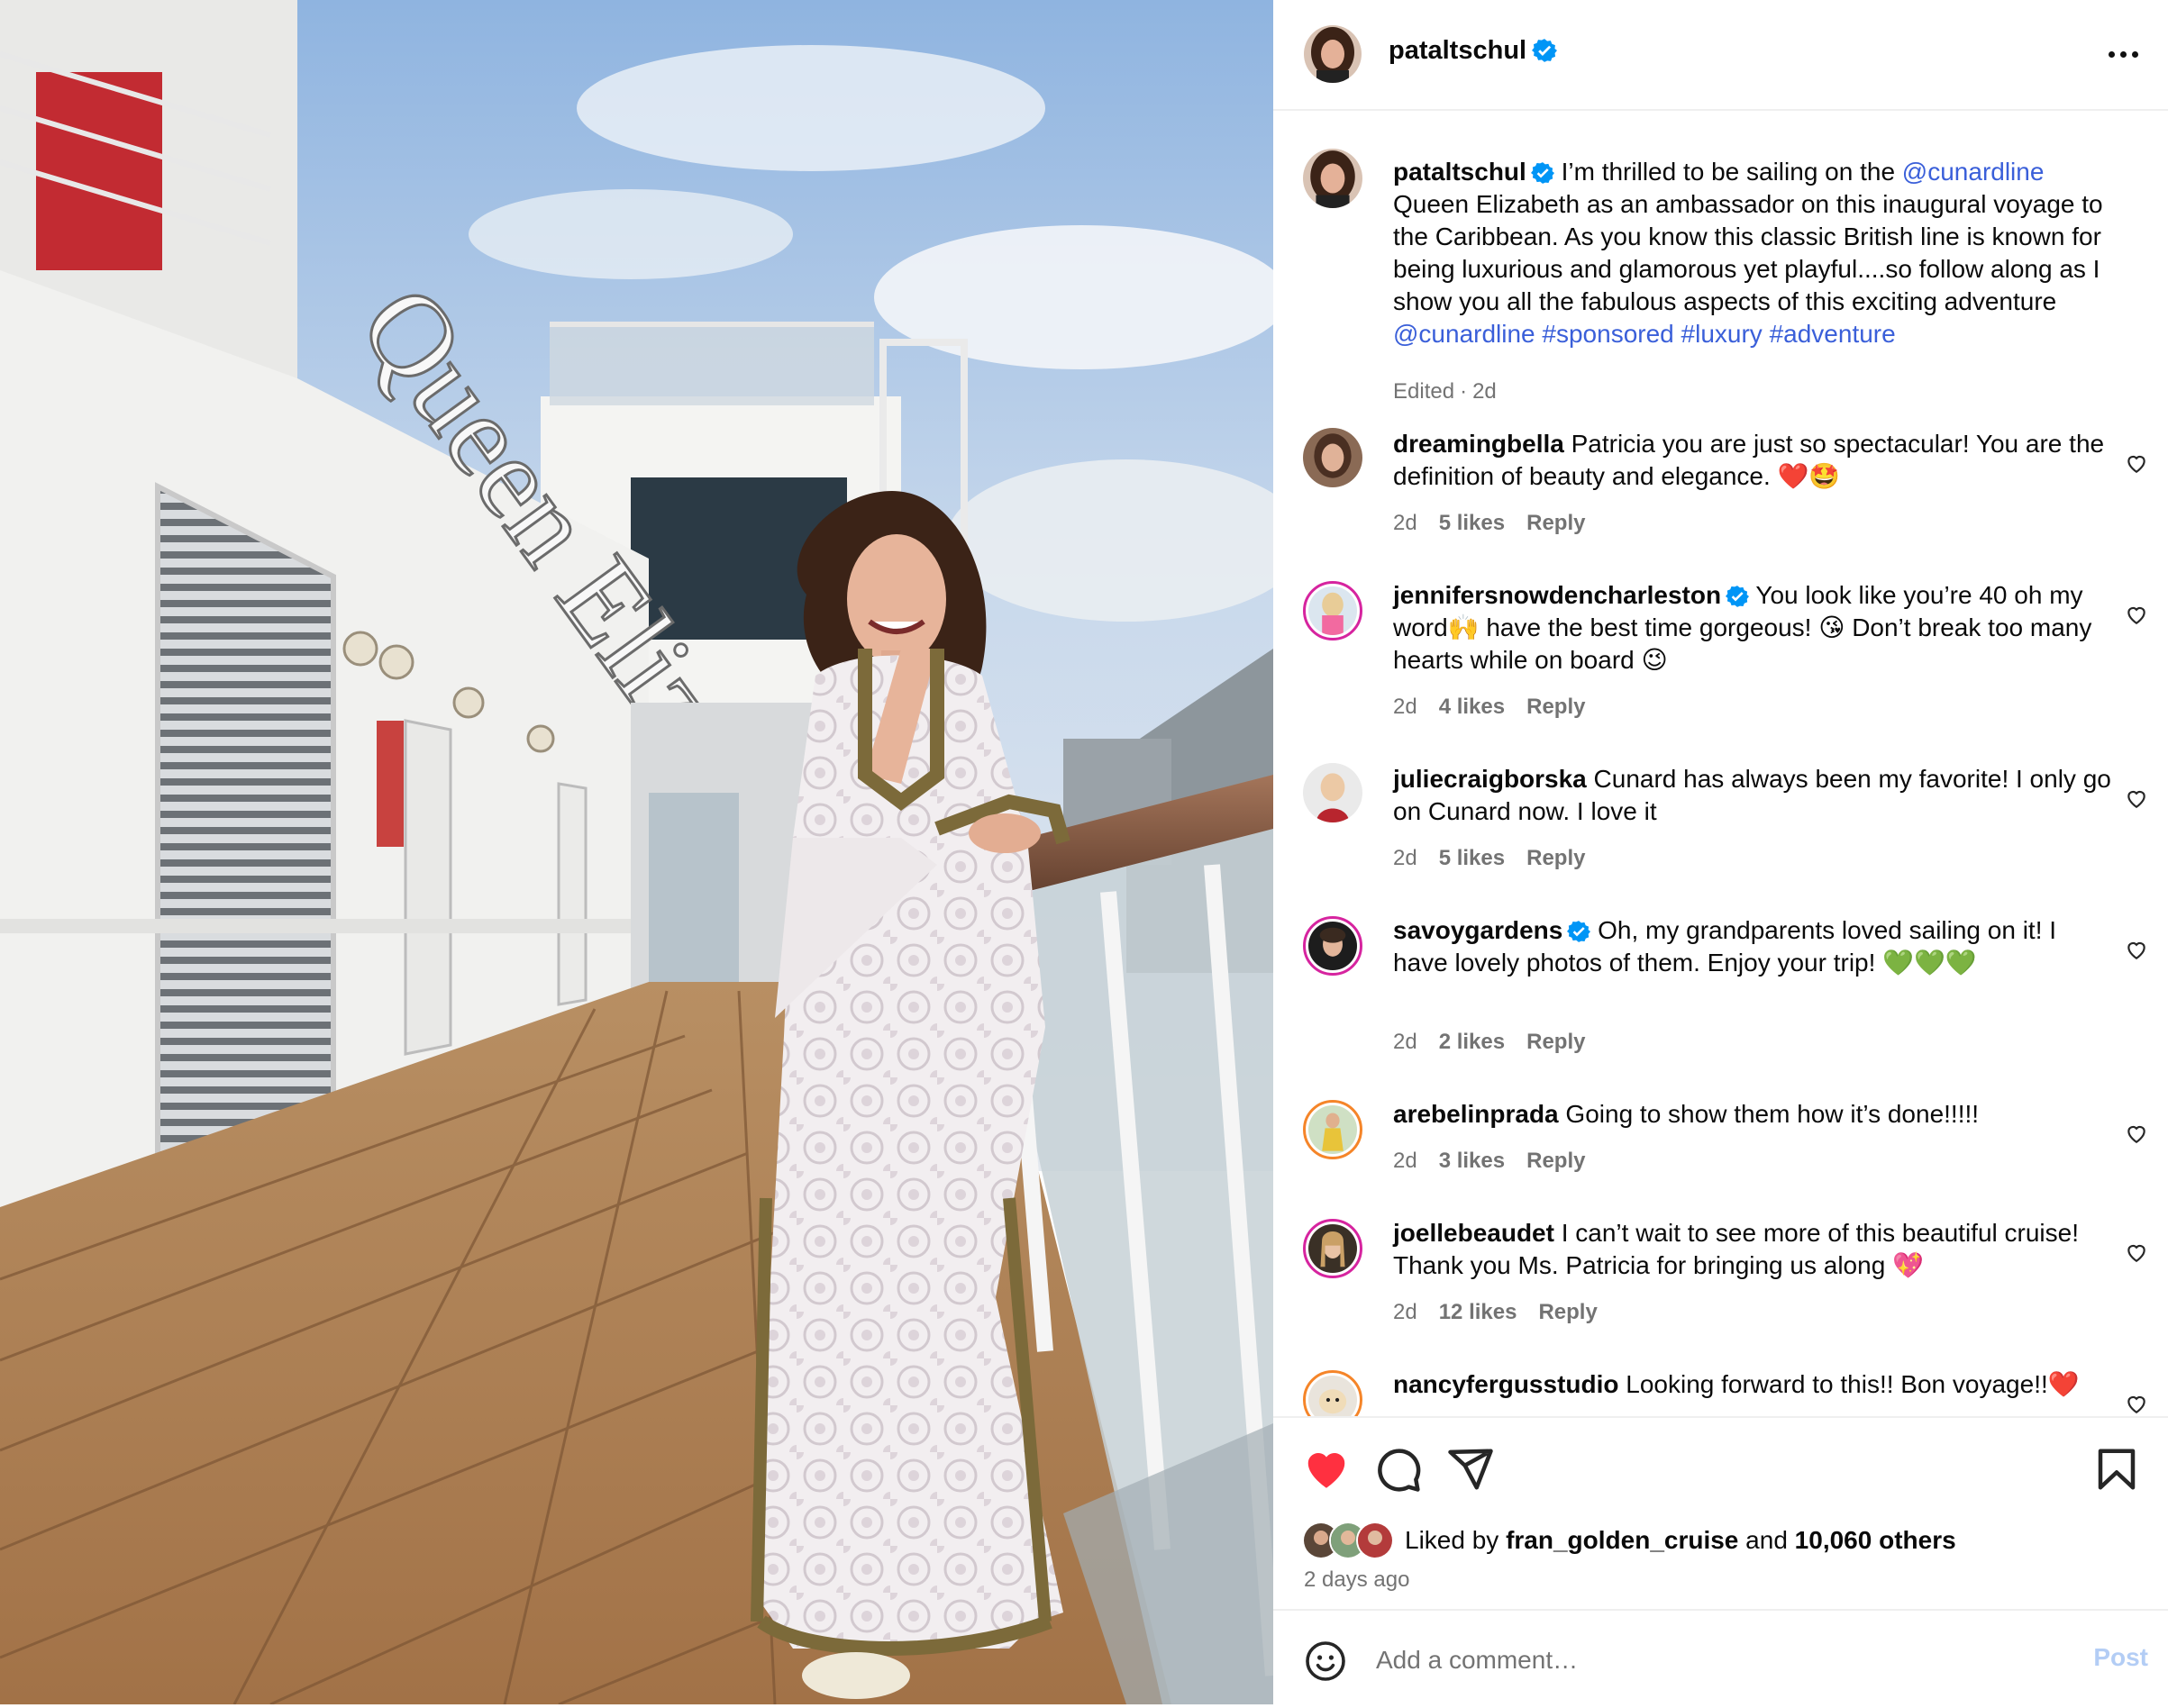 The image size is (2168, 1708). I want to click on commenter-username: savoygardens, so click(1477, 930).